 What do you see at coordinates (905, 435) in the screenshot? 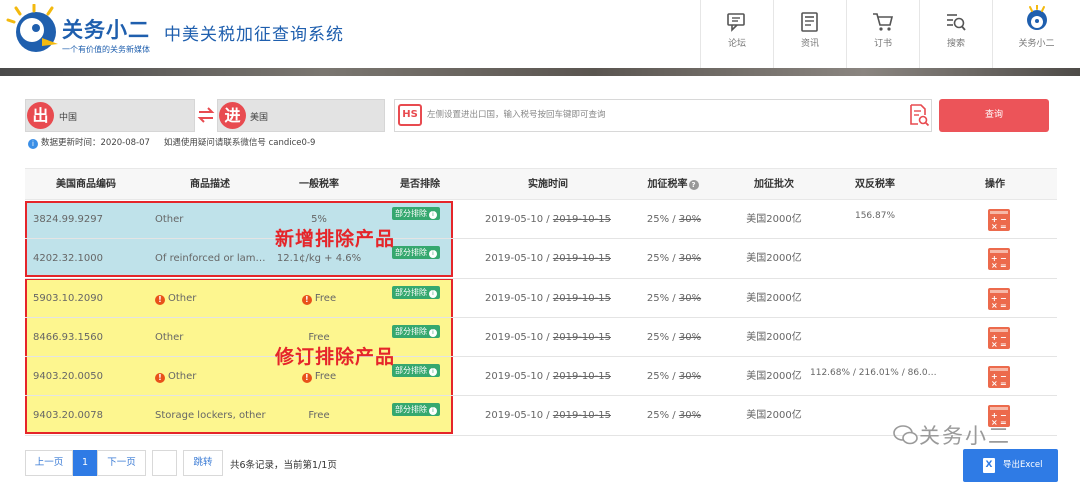
I see `wechat-icon` at bounding box center [905, 435].